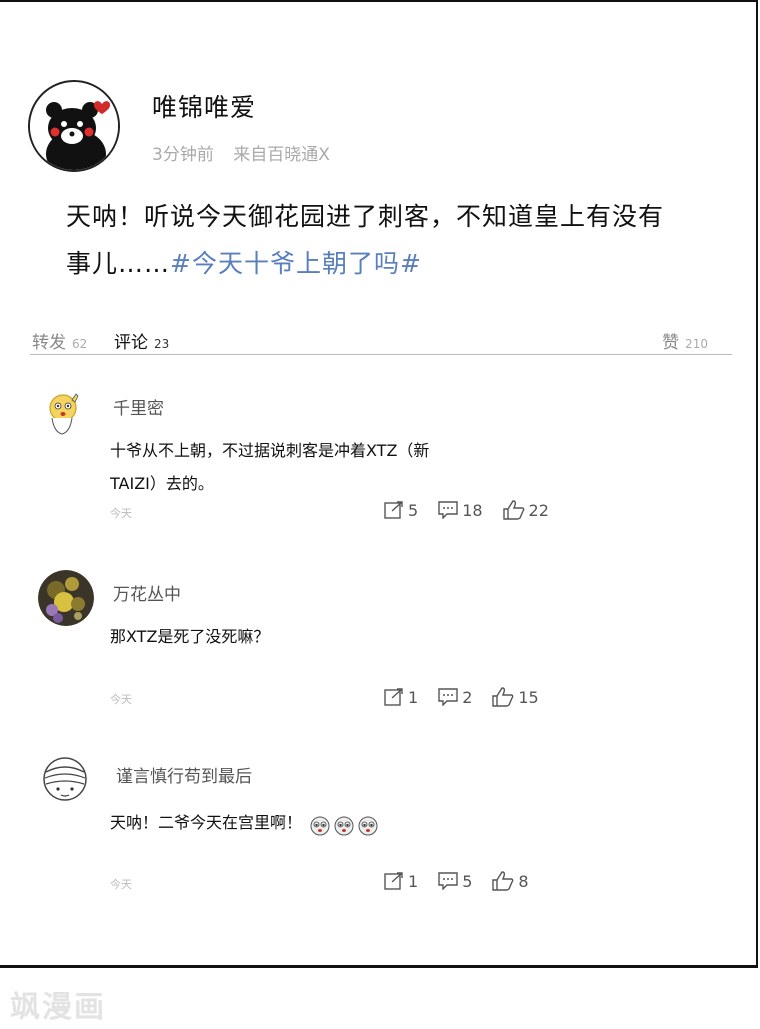 This screenshot has height=1029, width=760. Describe the element at coordinates (413, 510) in the screenshot. I see `repost-count: 5` at that location.